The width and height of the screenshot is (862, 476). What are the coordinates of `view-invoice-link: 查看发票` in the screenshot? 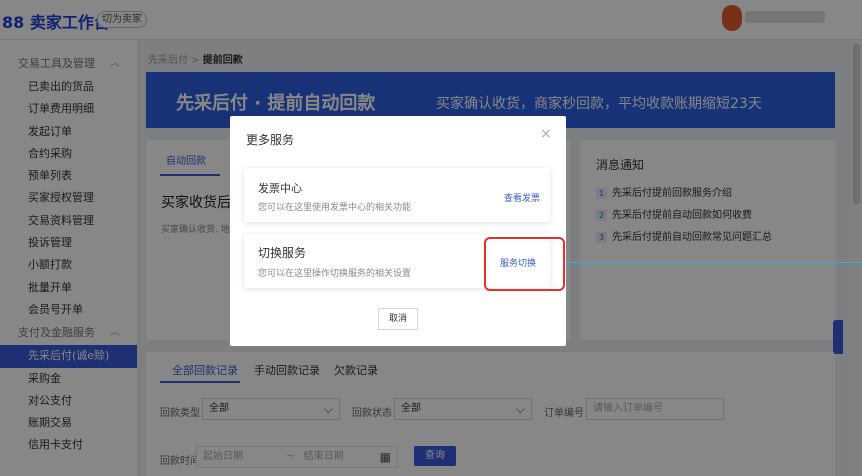 It's located at (522, 197).